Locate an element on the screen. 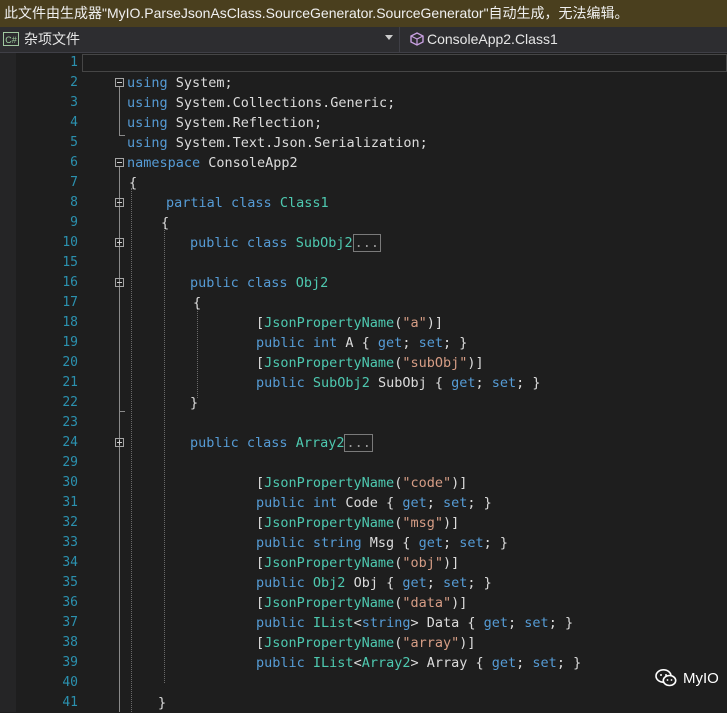  line-number: 8 is located at coordinates (74, 202).